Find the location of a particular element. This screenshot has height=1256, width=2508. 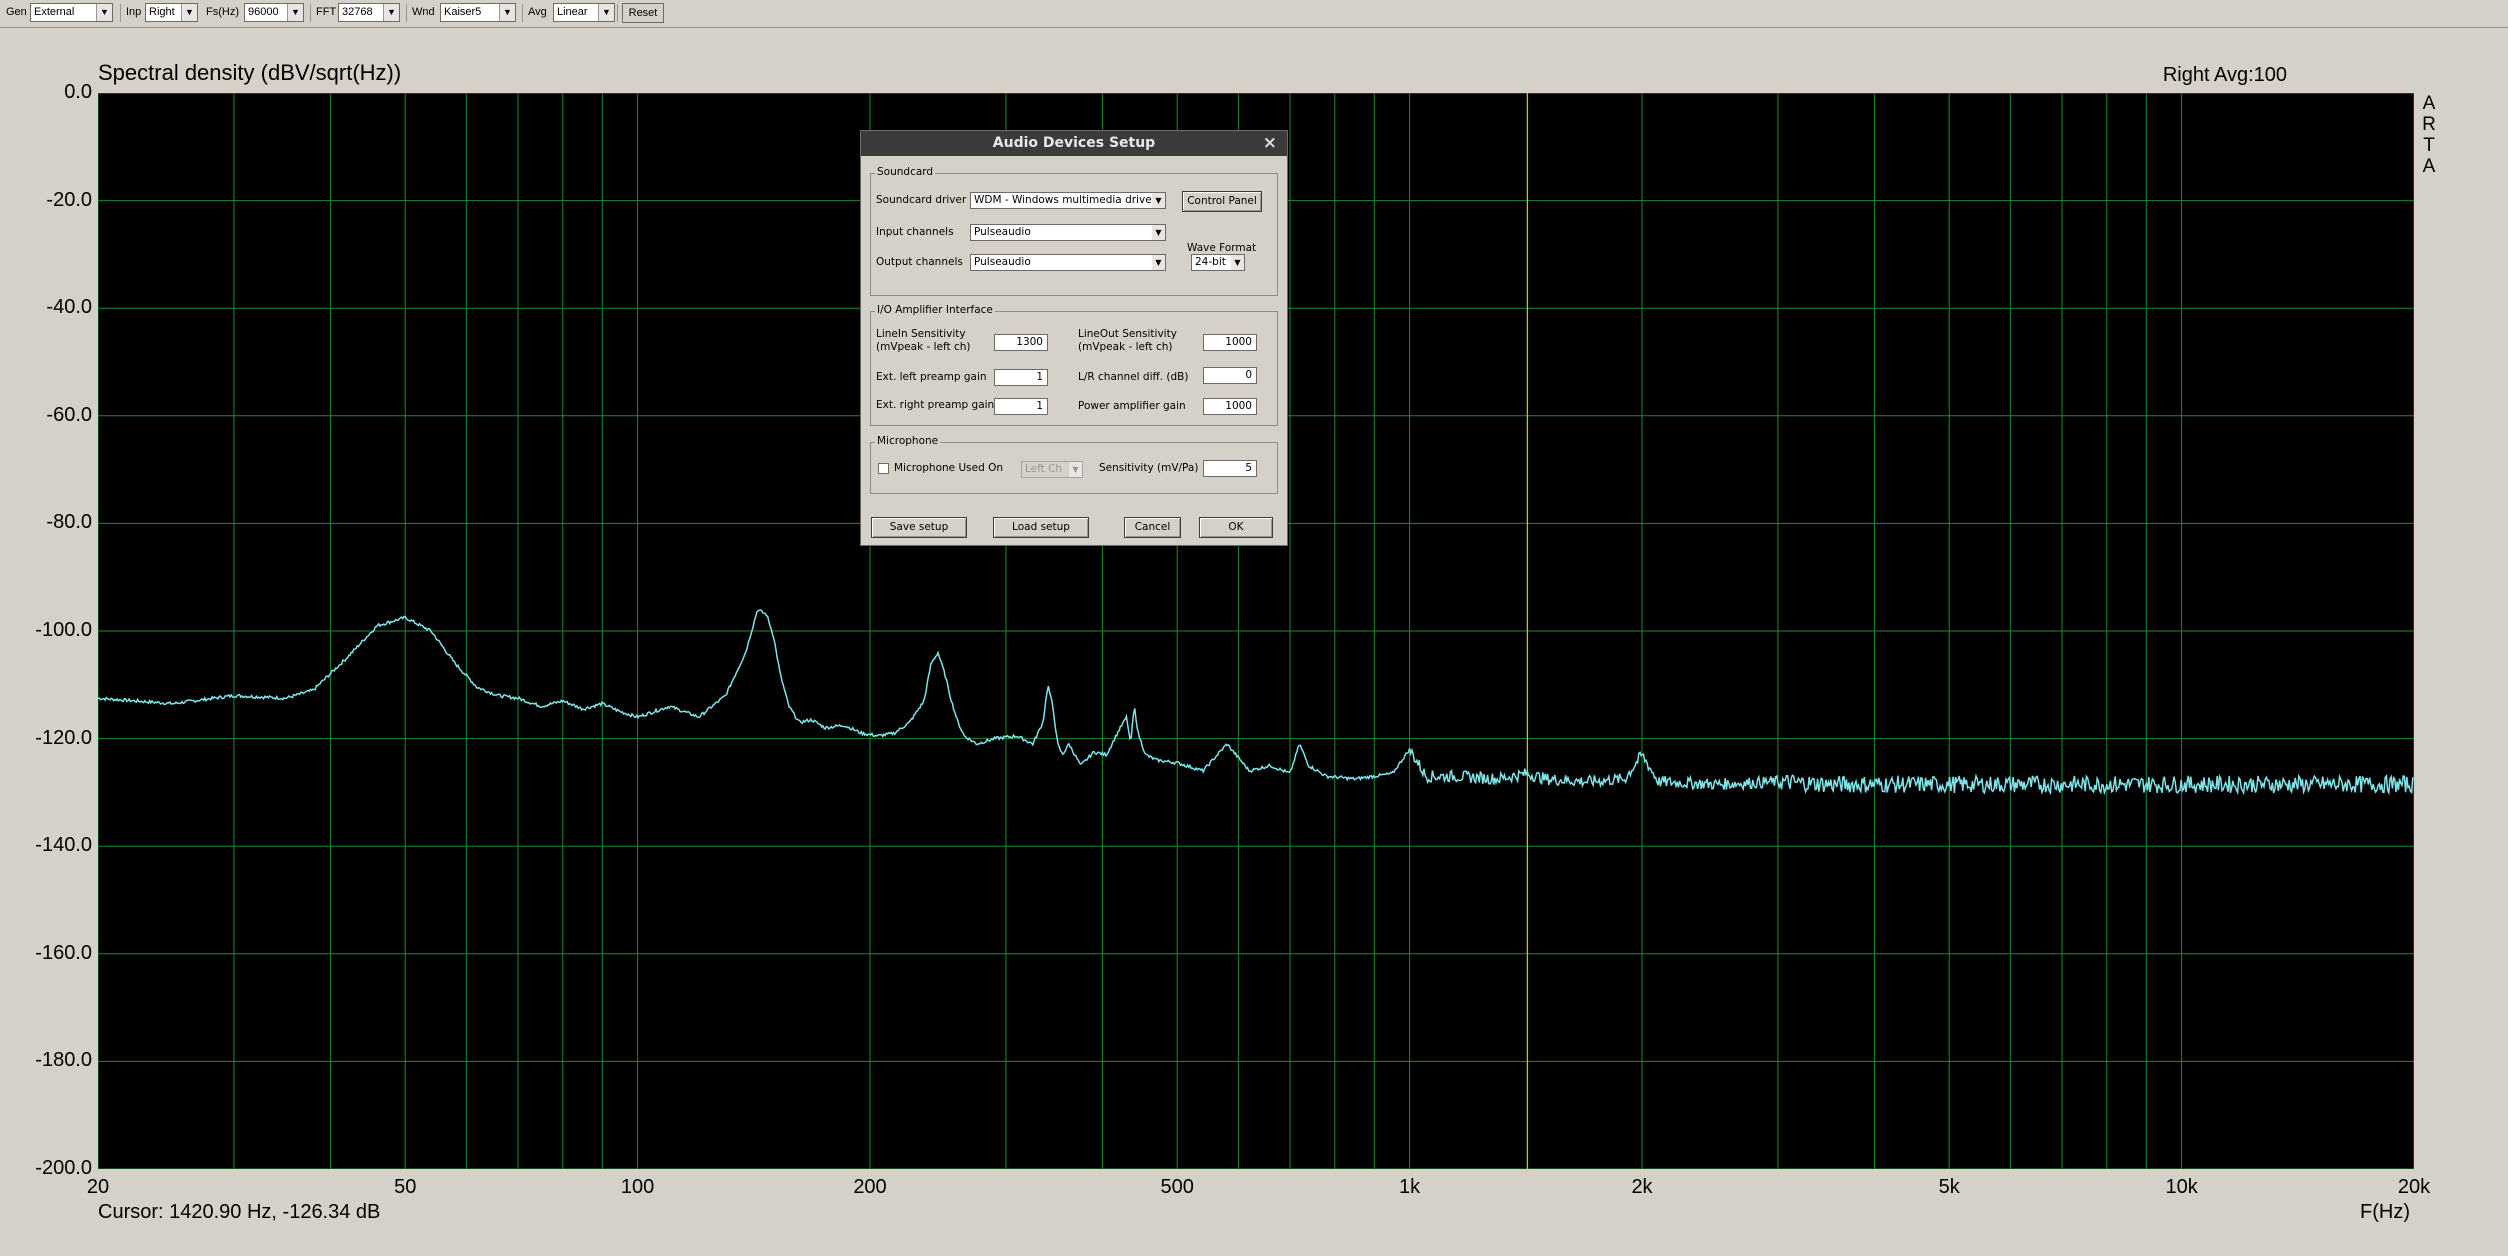

x-tick-label: 2k is located at coordinates (1642, 1187).